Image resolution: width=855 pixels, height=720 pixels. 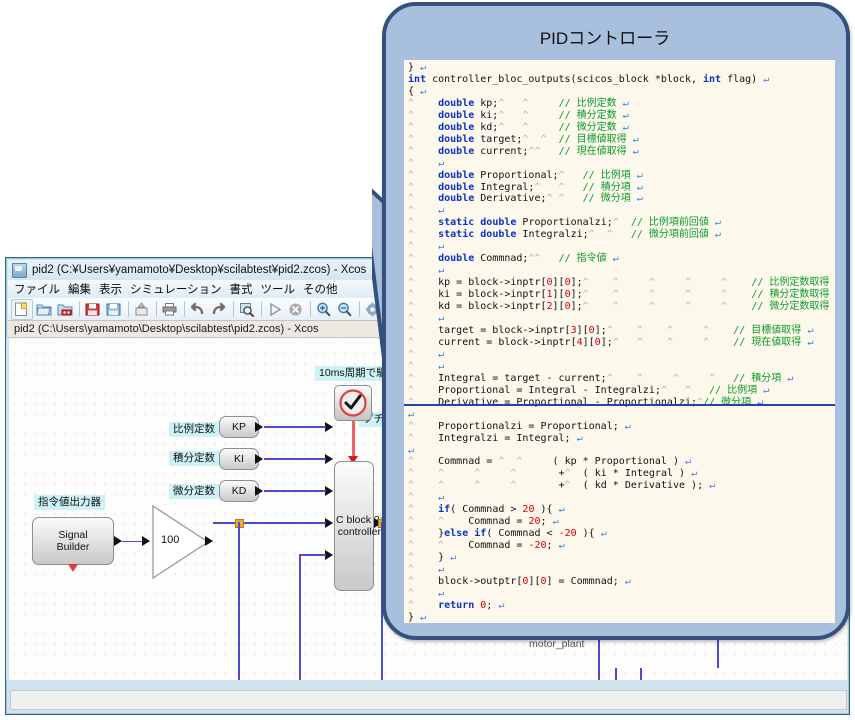 What do you see at coordinates (79, 289) in the screenshot?
I see `menu-edit: 編集` at bounding box center [79, 289].